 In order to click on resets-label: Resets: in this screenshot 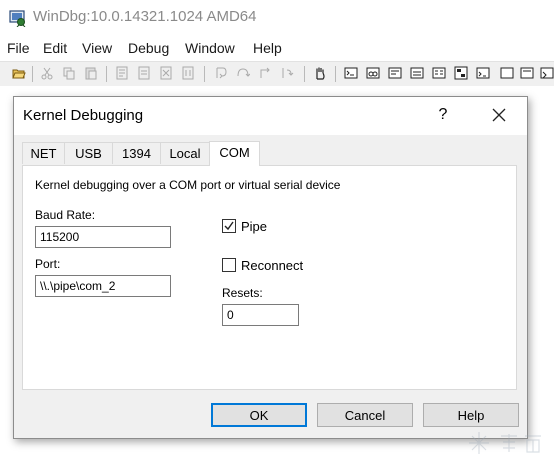, I will do `click(242, 293)`.